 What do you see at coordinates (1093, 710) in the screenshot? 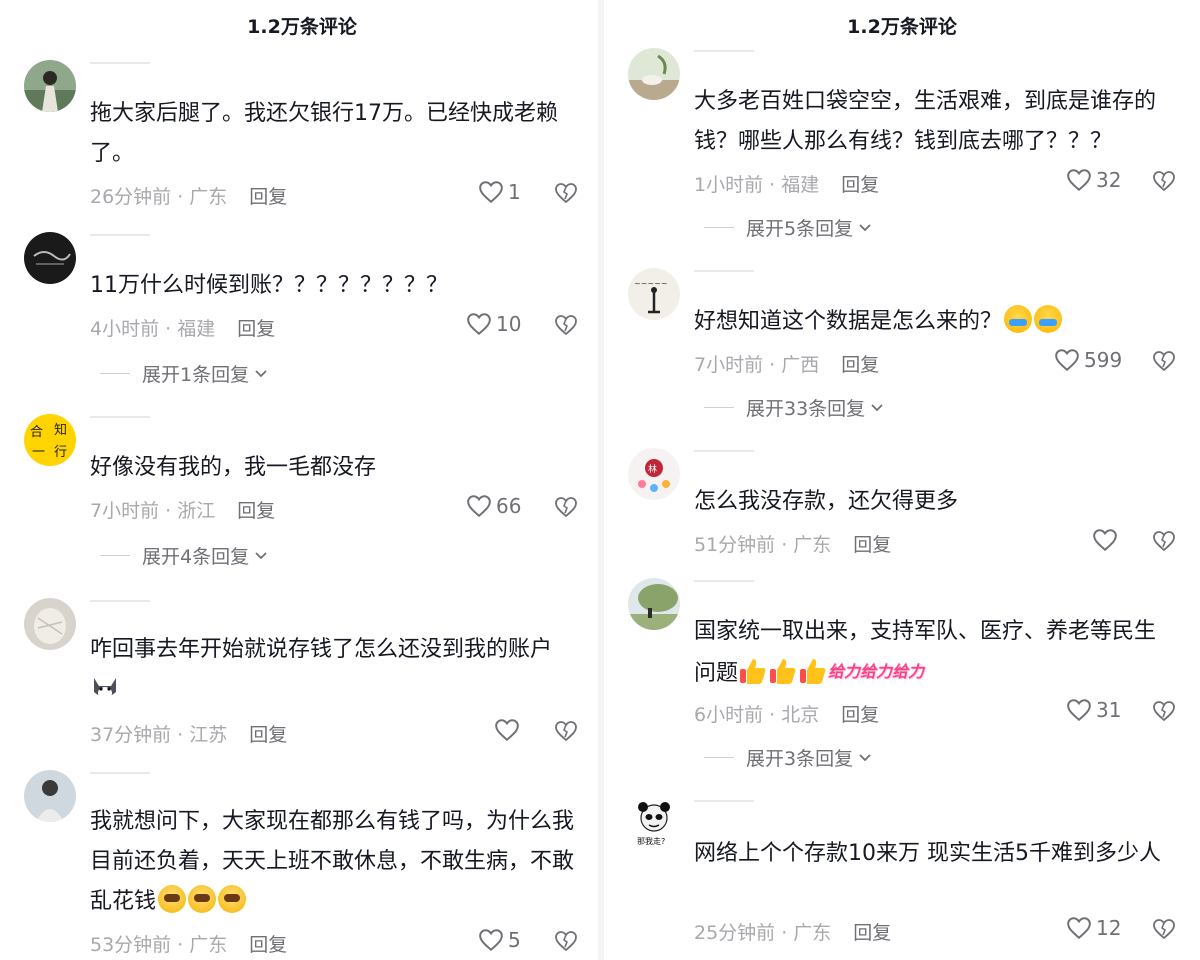
I see `like-button: 31` at bounding box center [1093, 710].